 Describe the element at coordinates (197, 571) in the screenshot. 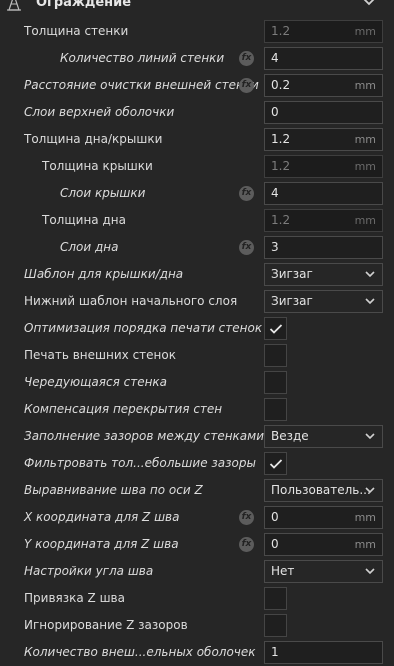

I see `setting-row: Настройки угла шва Нет` at that location.